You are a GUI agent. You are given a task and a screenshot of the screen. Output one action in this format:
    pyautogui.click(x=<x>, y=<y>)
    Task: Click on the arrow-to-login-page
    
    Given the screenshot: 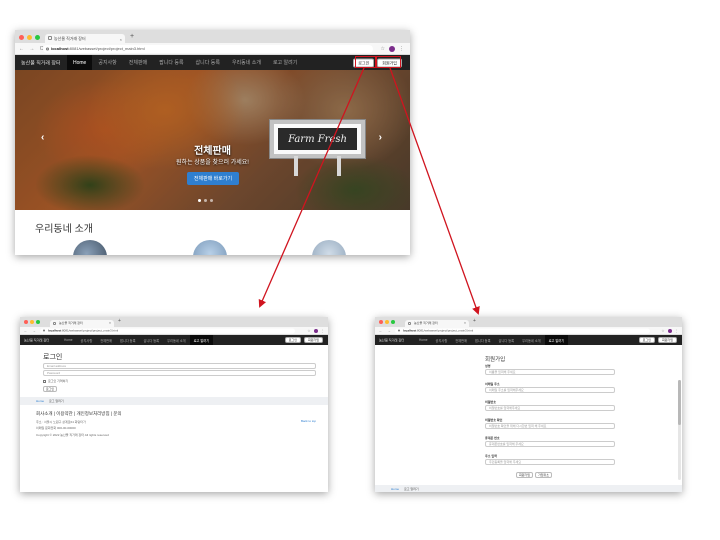 What is the action you would take?
    pyautogui.click(x=311, y=187)
    